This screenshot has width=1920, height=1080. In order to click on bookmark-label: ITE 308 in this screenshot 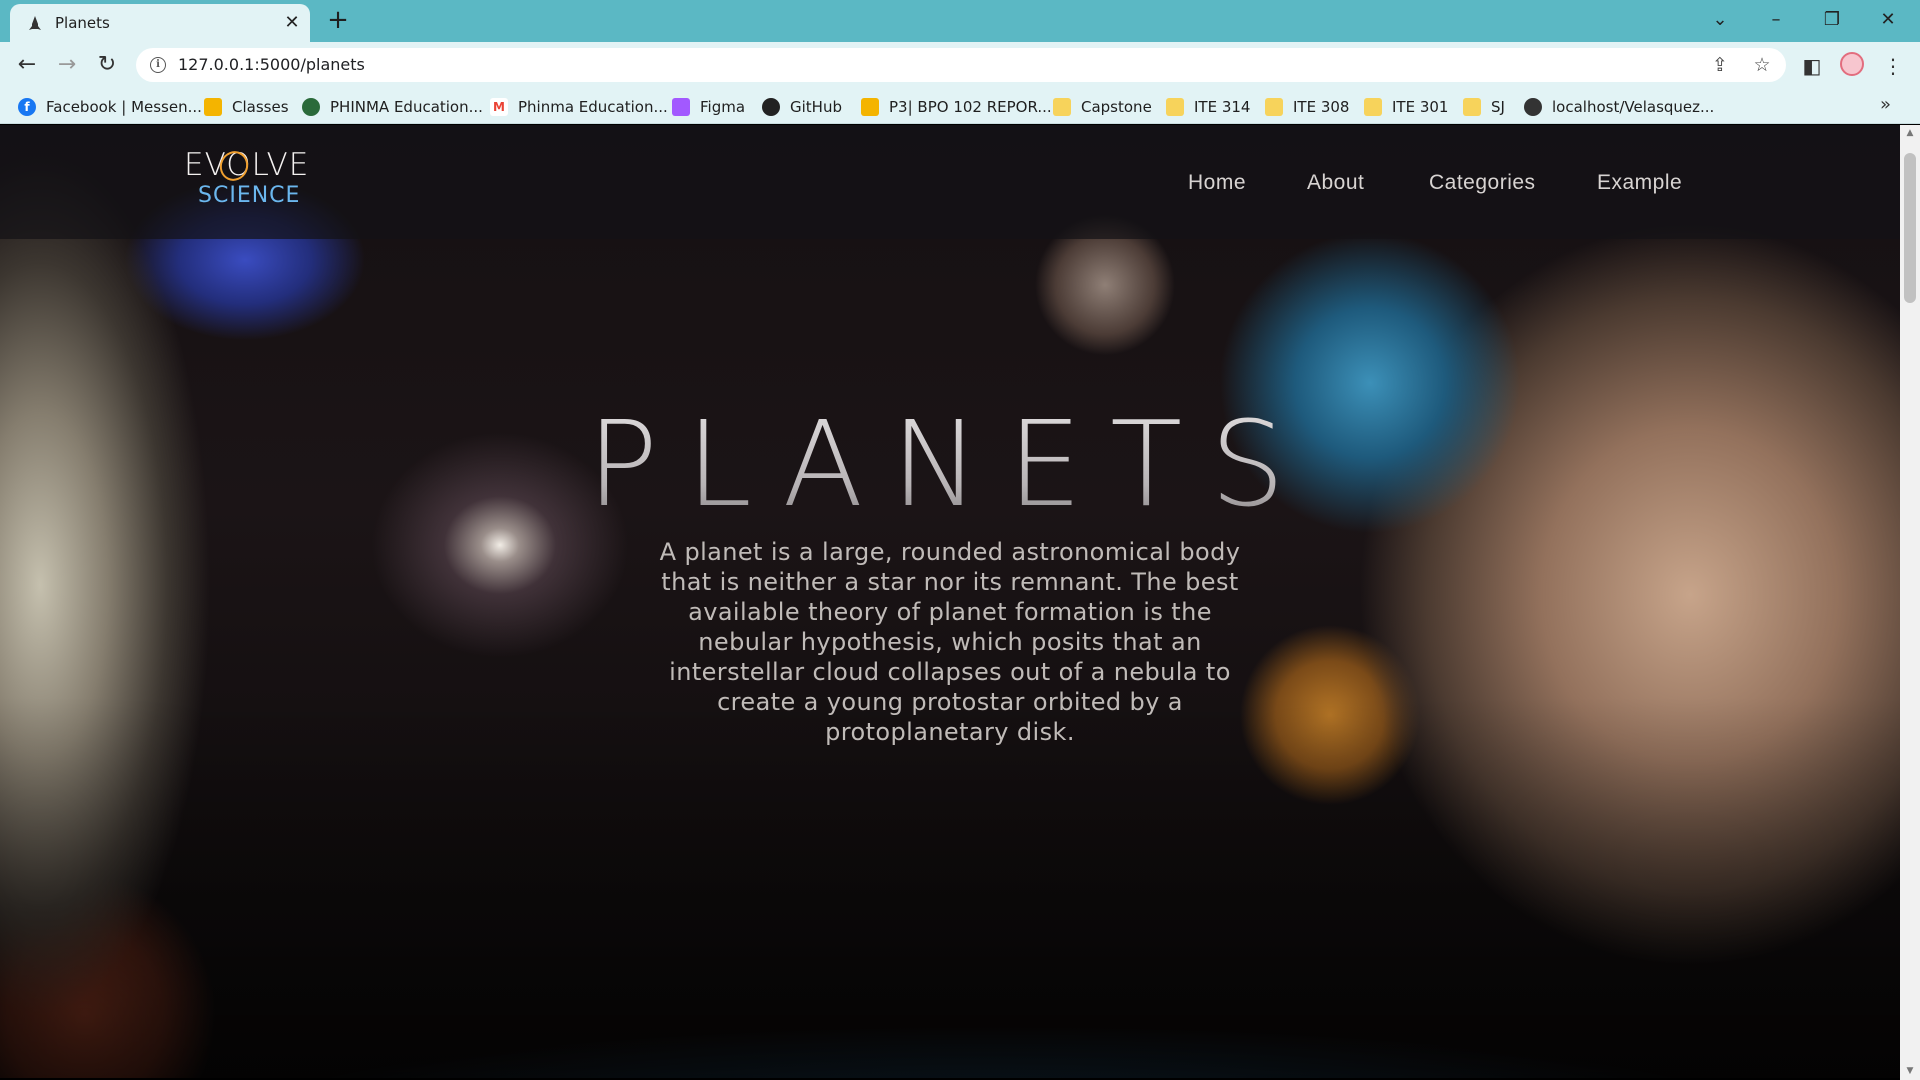, I will do `click(1321, 107)`.